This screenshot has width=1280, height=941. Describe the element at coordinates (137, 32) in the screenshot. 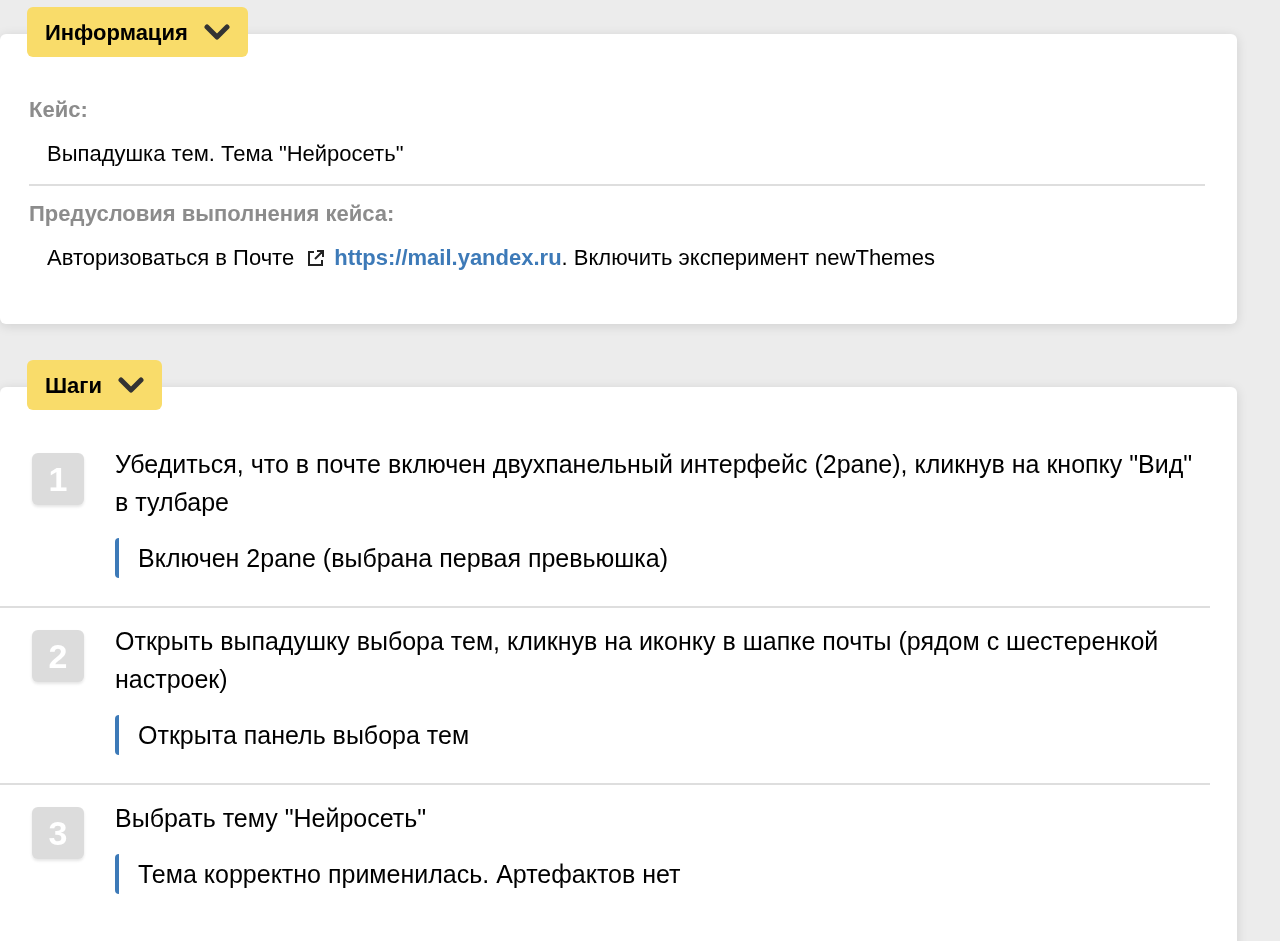

I see `section-toggle: Информация` at that location.